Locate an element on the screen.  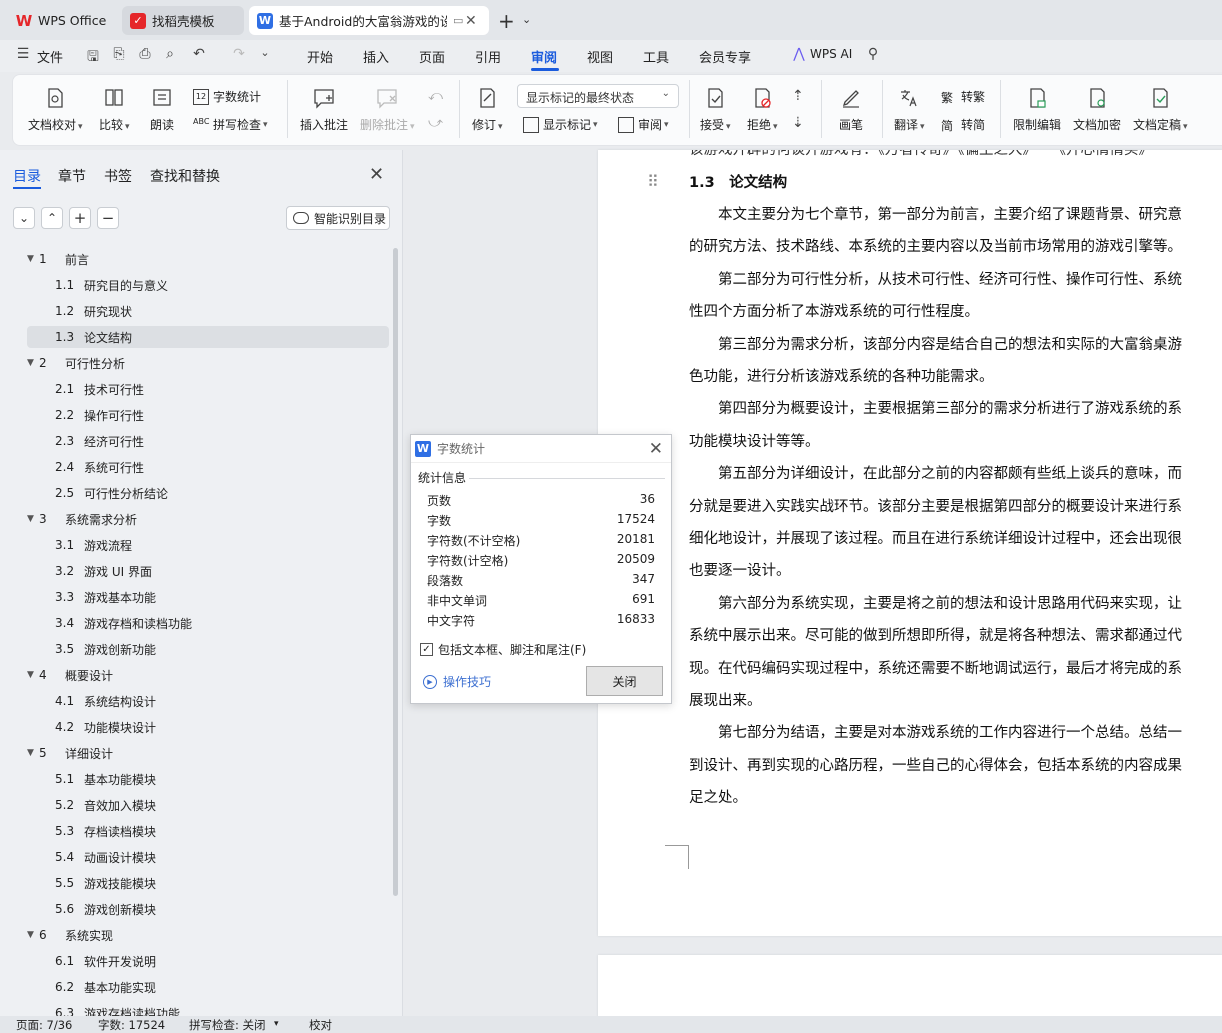
delete-comment-button: 删除批注 ▾ is located at coordinates (387, 109).